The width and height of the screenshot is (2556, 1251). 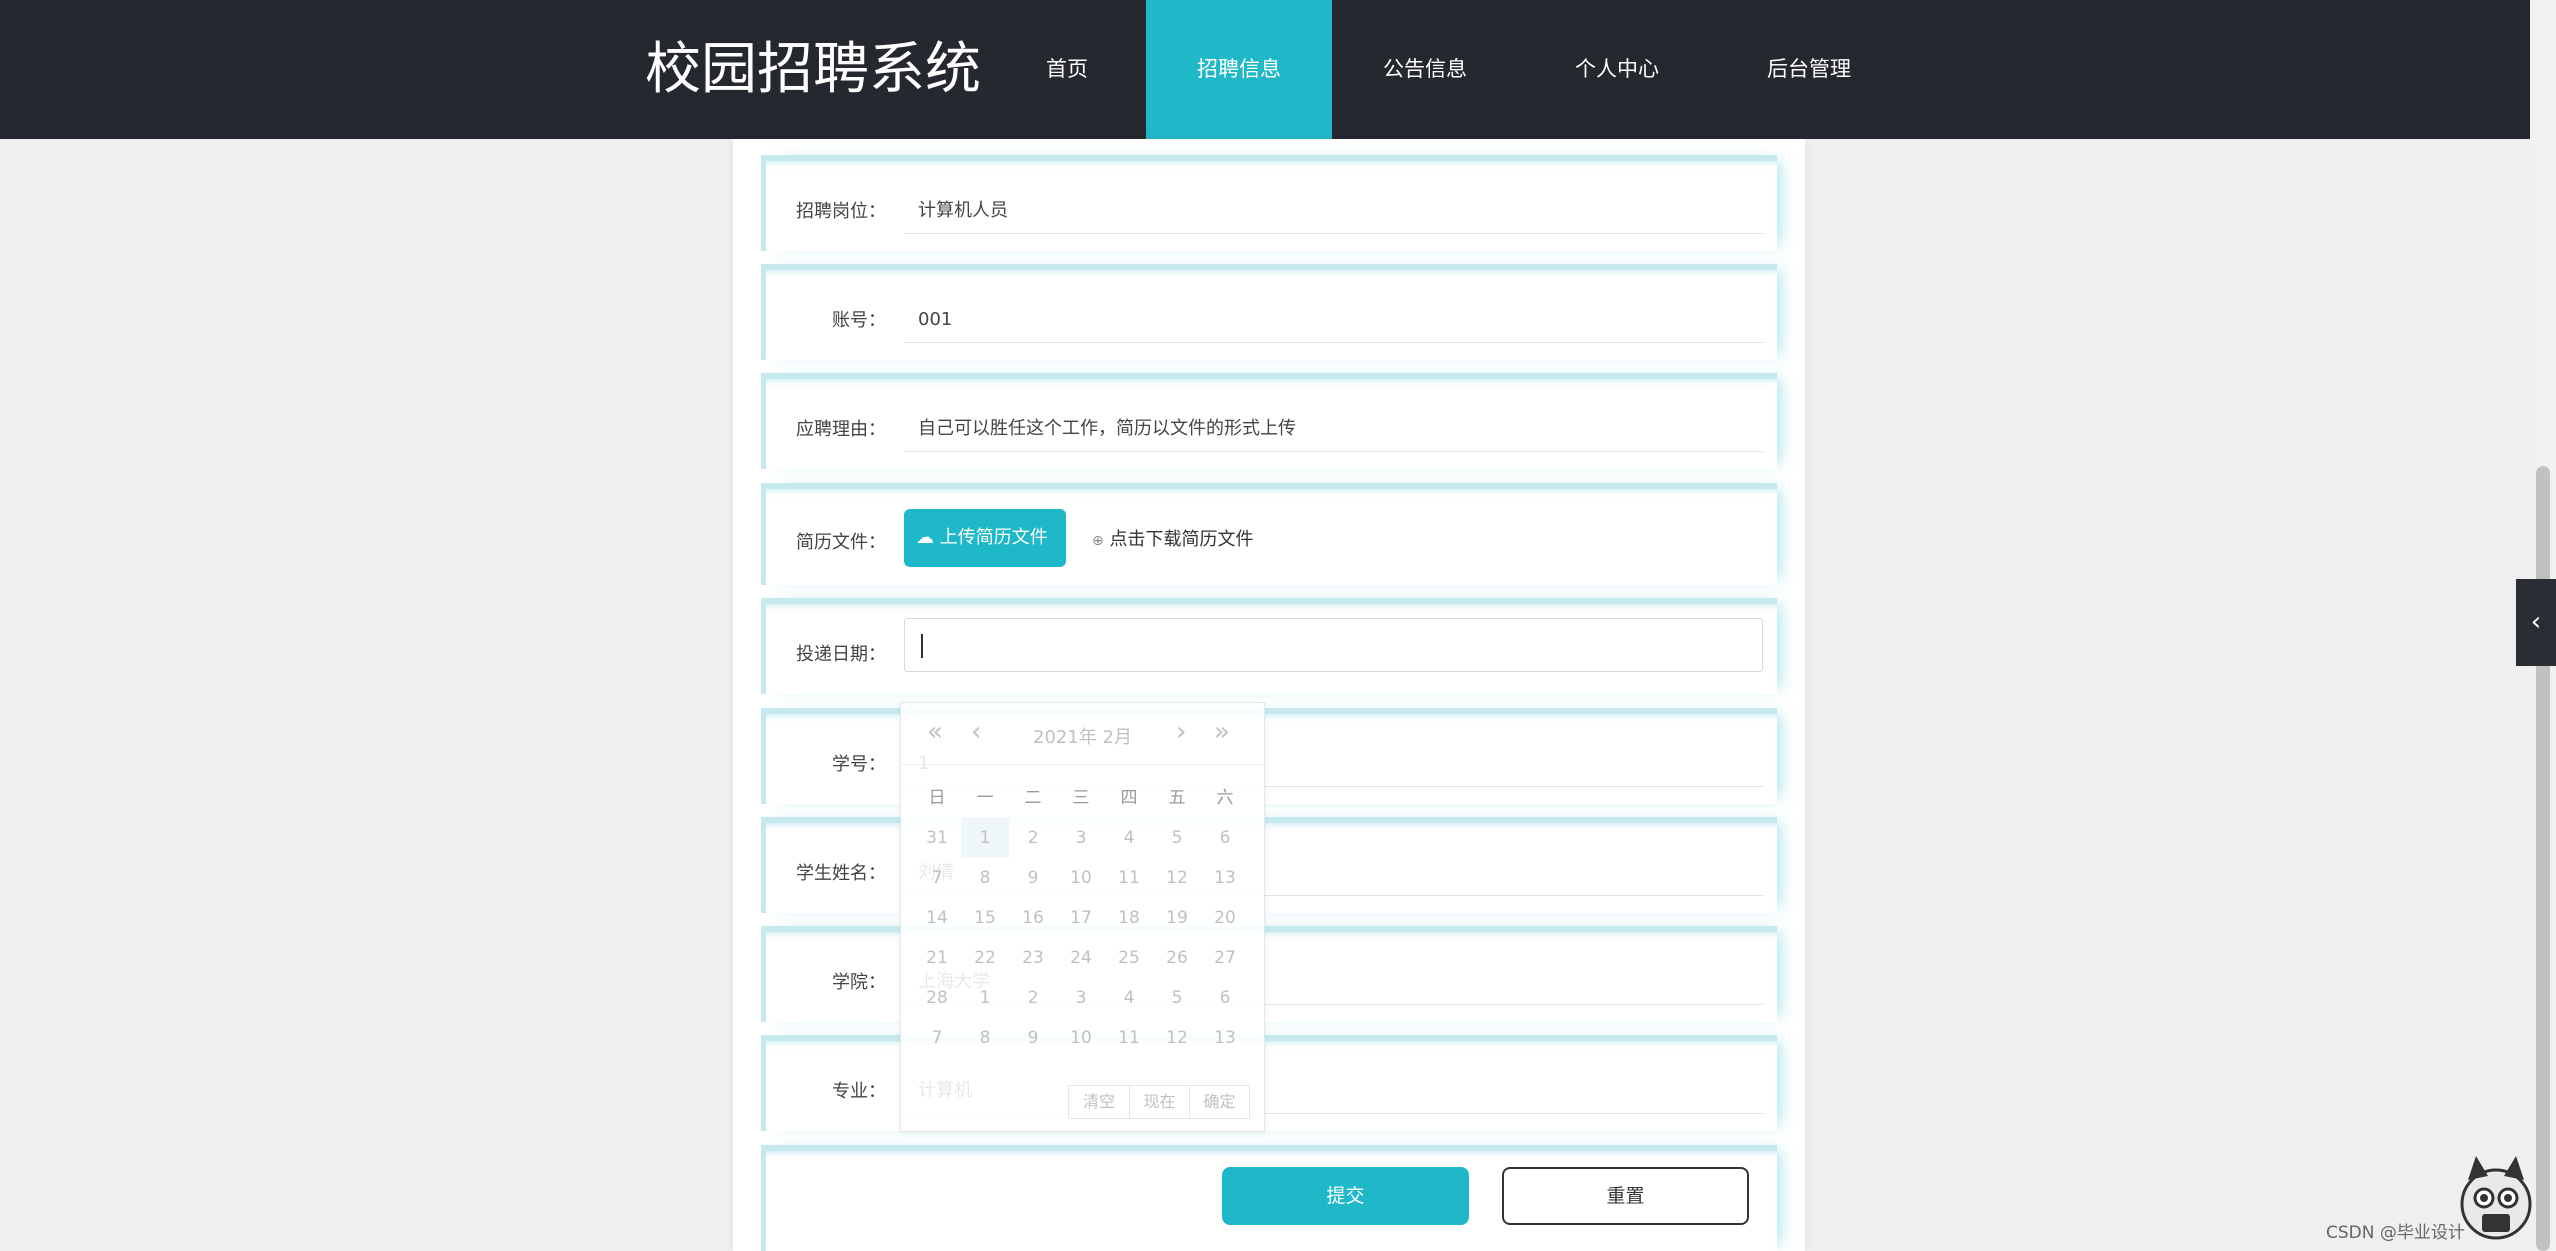 What do you see at coordinates (859, 1091) in the screenshot?
I see `major-label: 专业：` at bounding box center [859, 1091].